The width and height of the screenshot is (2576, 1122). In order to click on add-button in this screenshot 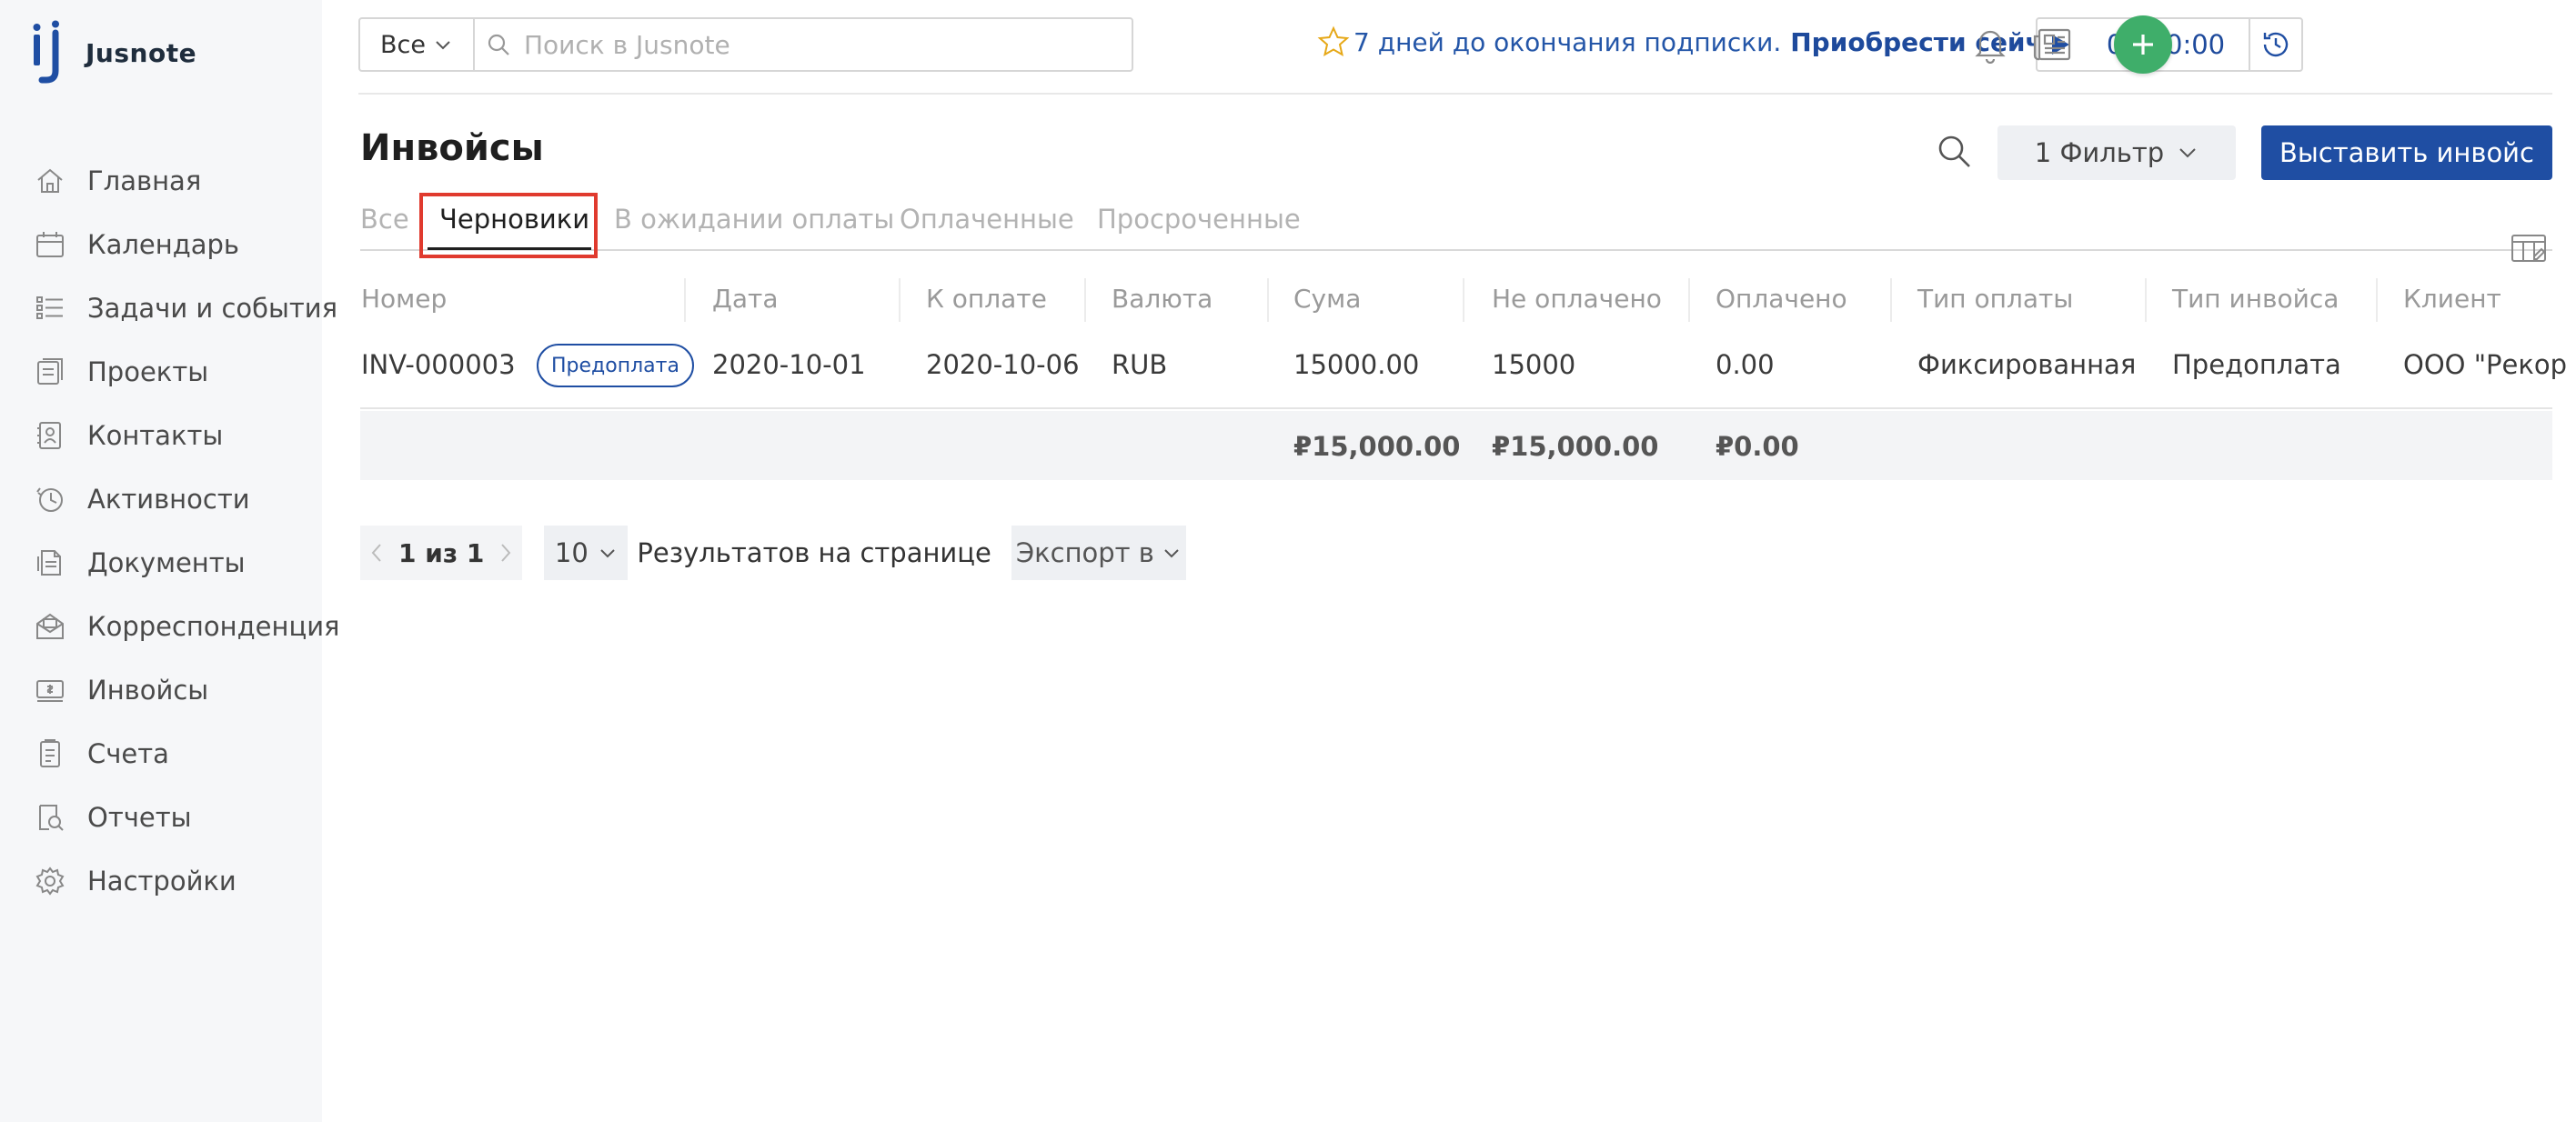, I will do `click(2143, 44)`.